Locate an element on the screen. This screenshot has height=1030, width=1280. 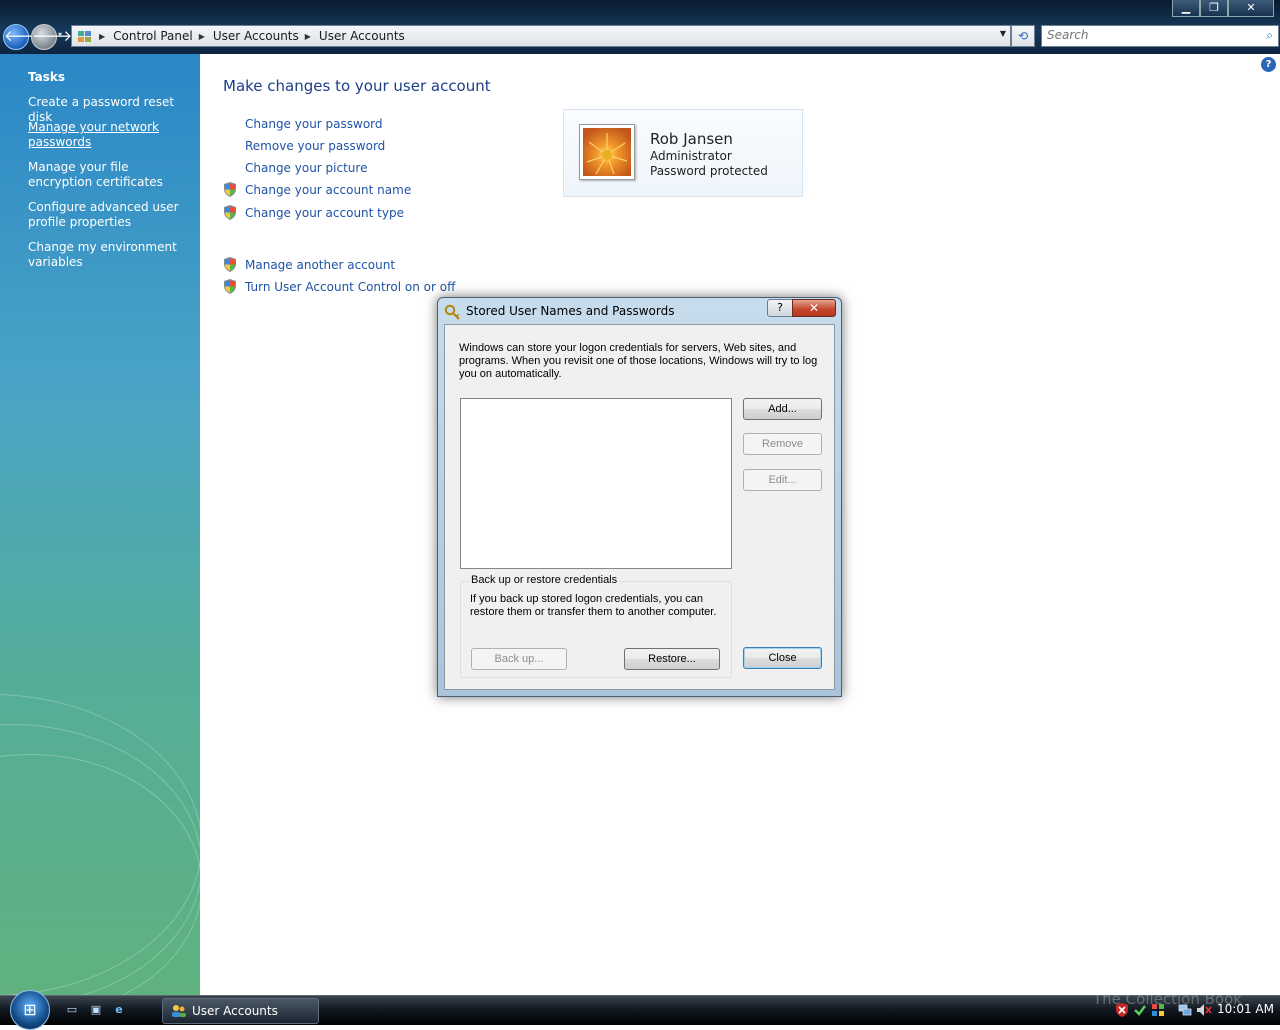
security-alert-icon is located at coordinates (1122, 1012).